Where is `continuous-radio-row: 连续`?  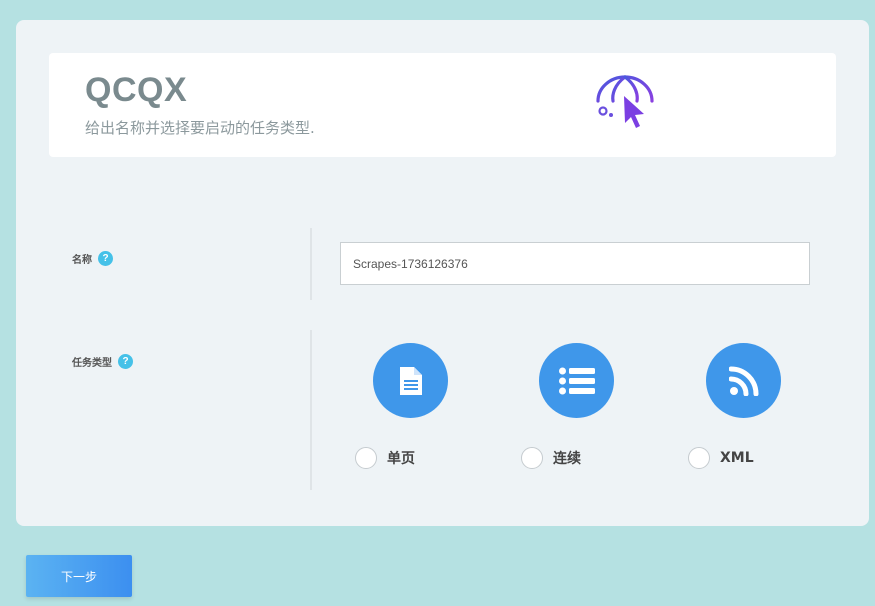 continuous-radio-row: 连续 is located at coordinates (579, 458).